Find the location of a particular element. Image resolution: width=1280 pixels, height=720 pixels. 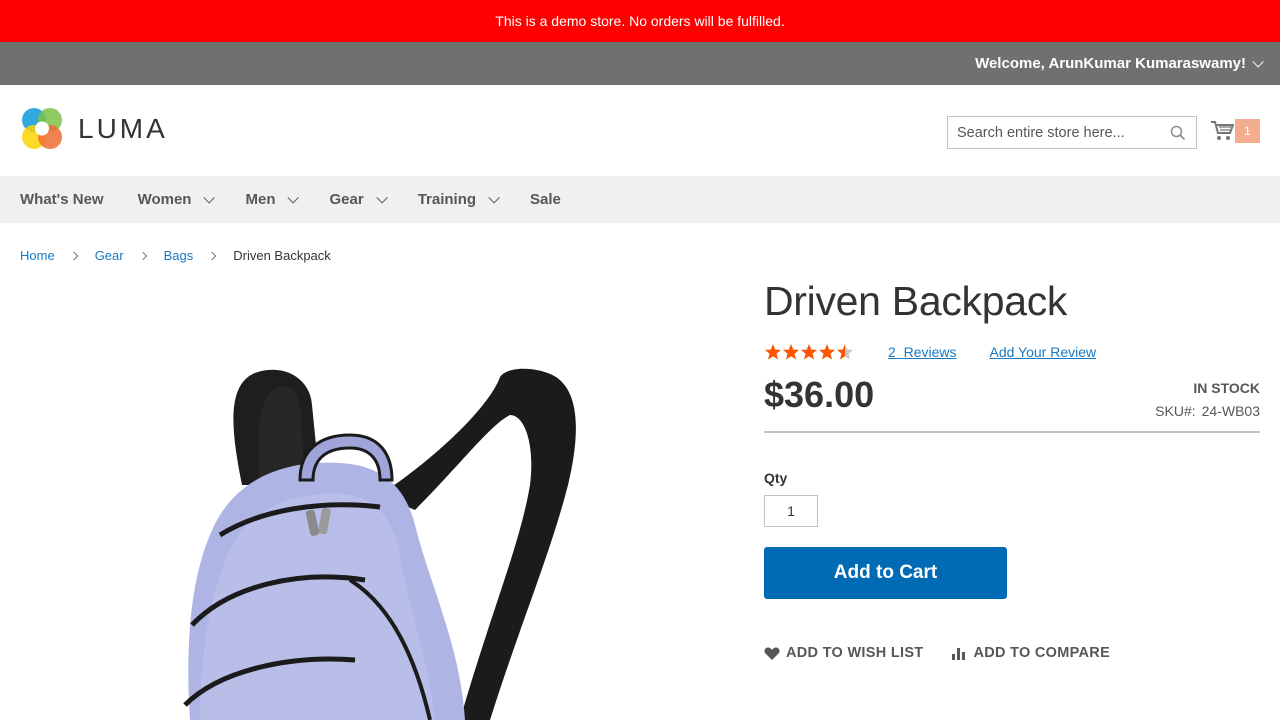

breadcrumb: Home Gear Bags Driven Backpack is located at coordinates (175, 255).